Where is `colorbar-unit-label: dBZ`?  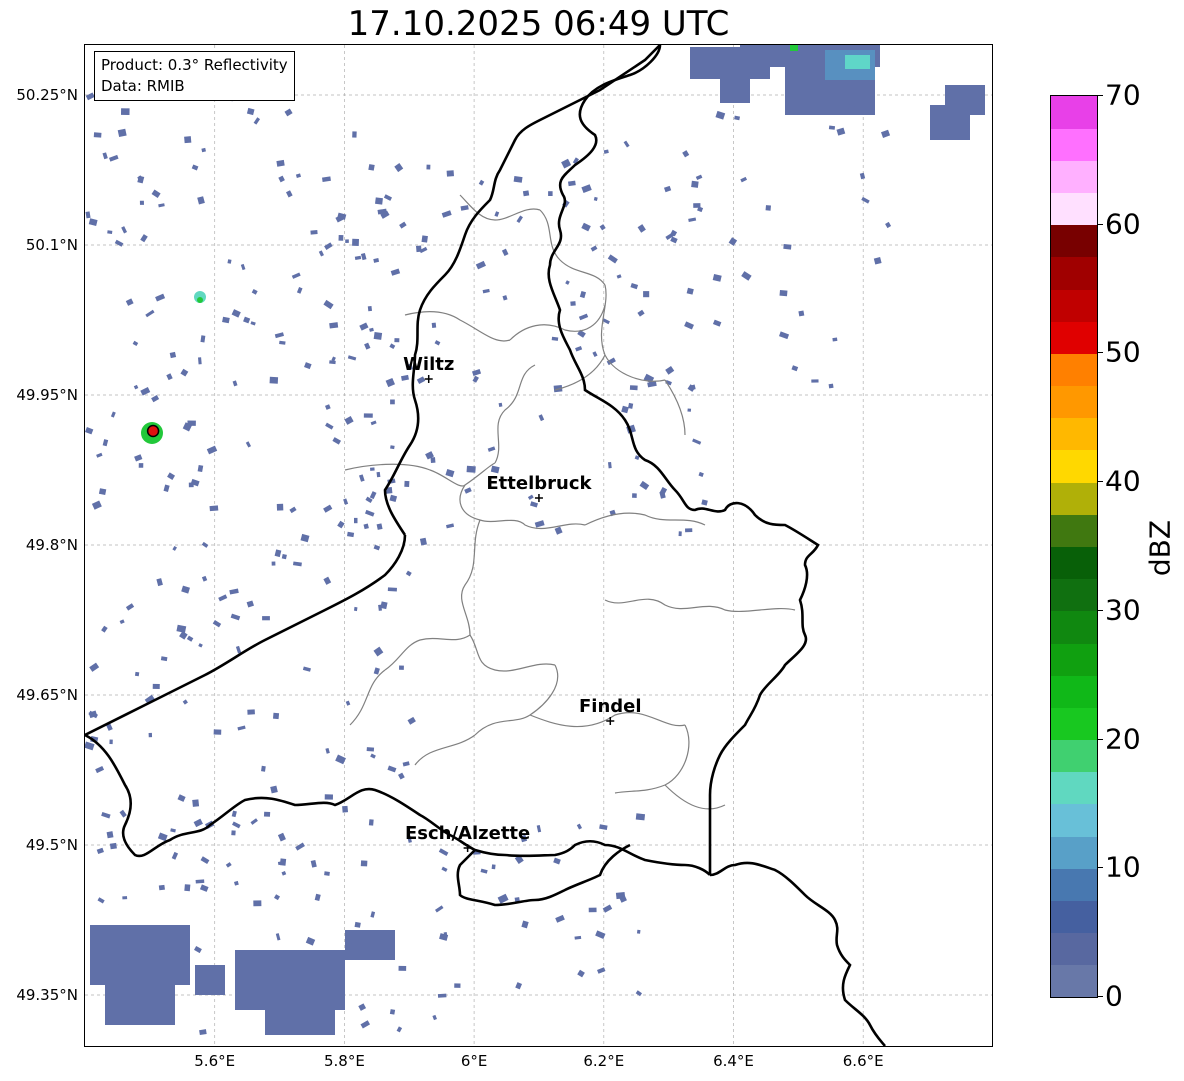 colorbar-unit-label: dBZ is located at coordinates (1160, 548).